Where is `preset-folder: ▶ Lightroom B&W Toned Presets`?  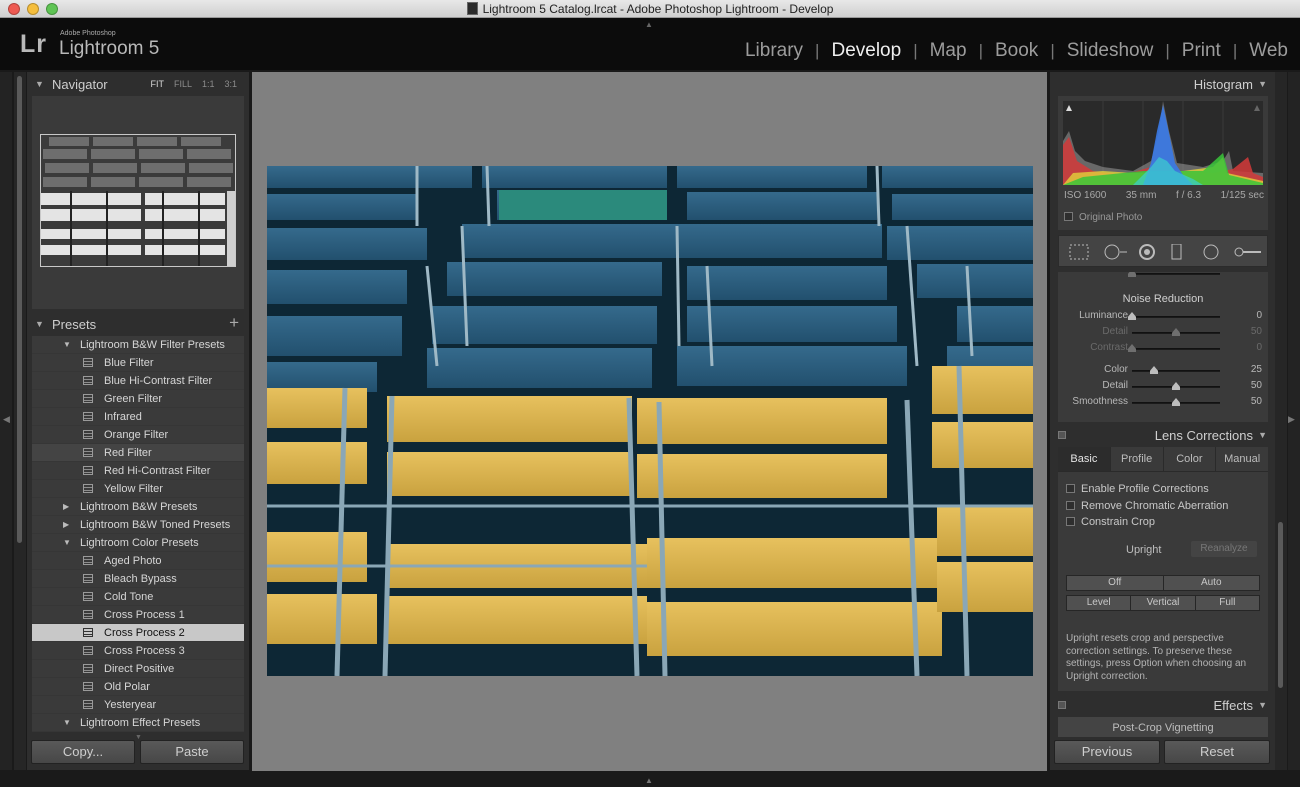
preset-folder: ▶ Lightroom B&W Toned Presets is located at coordinates (138, 525).